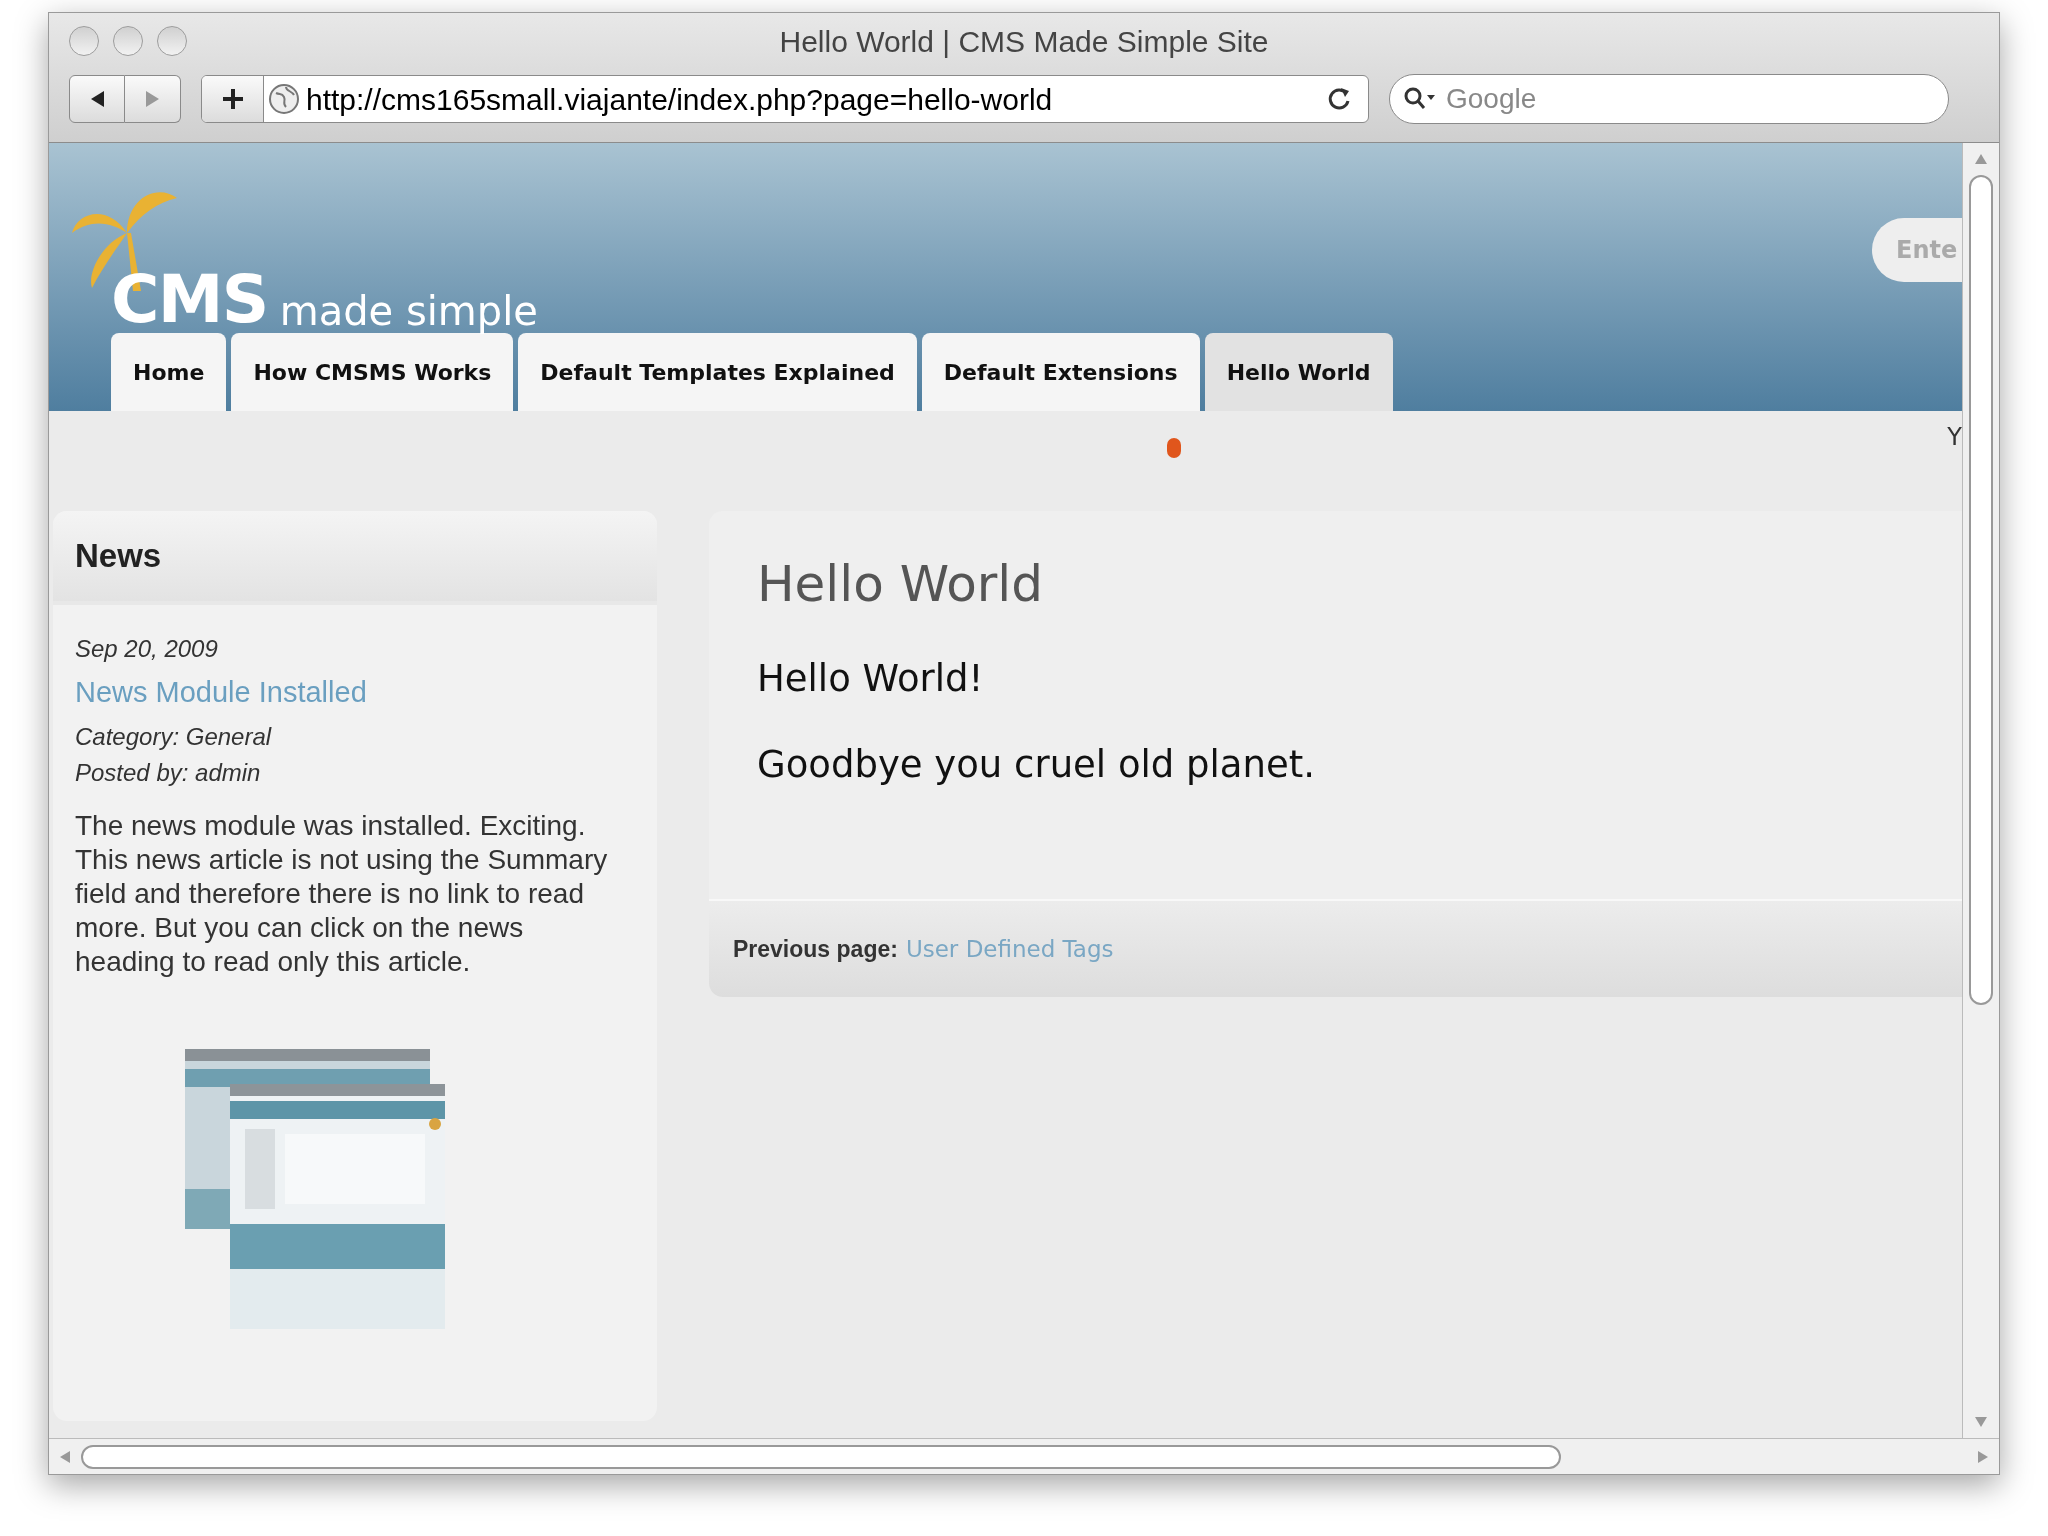  Describe the element at coordinates (1669, 99) in the screenshot. I see `search-field: Google` at that location.